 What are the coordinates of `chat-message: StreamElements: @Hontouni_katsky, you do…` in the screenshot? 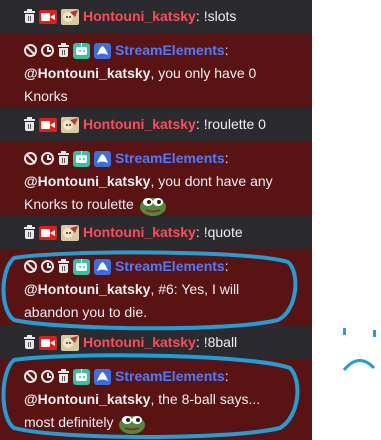 It's located at (156, 179).